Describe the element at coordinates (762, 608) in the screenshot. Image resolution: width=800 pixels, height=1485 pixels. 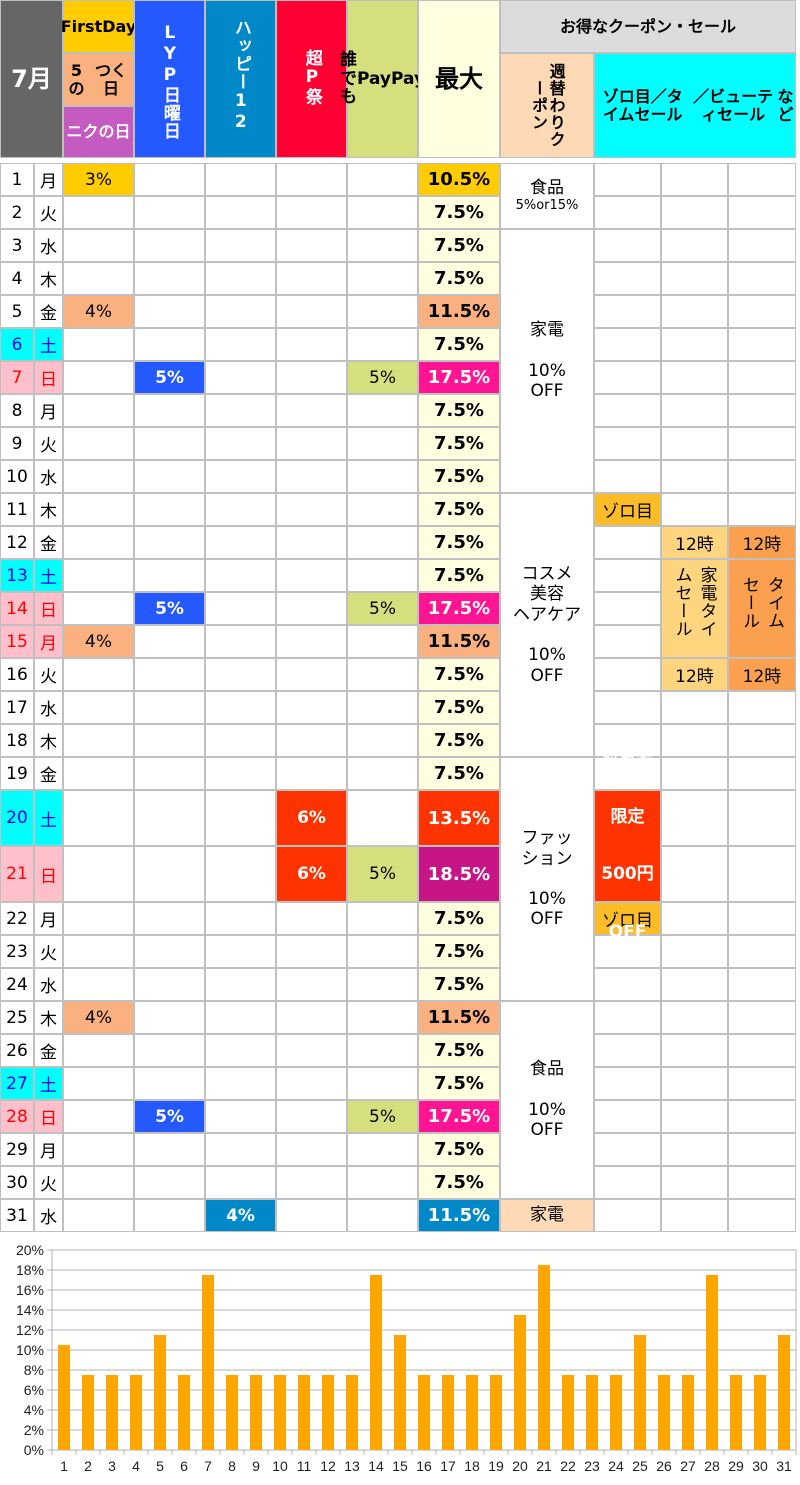
I see `time-sale-cell: タイムセール` at that location.